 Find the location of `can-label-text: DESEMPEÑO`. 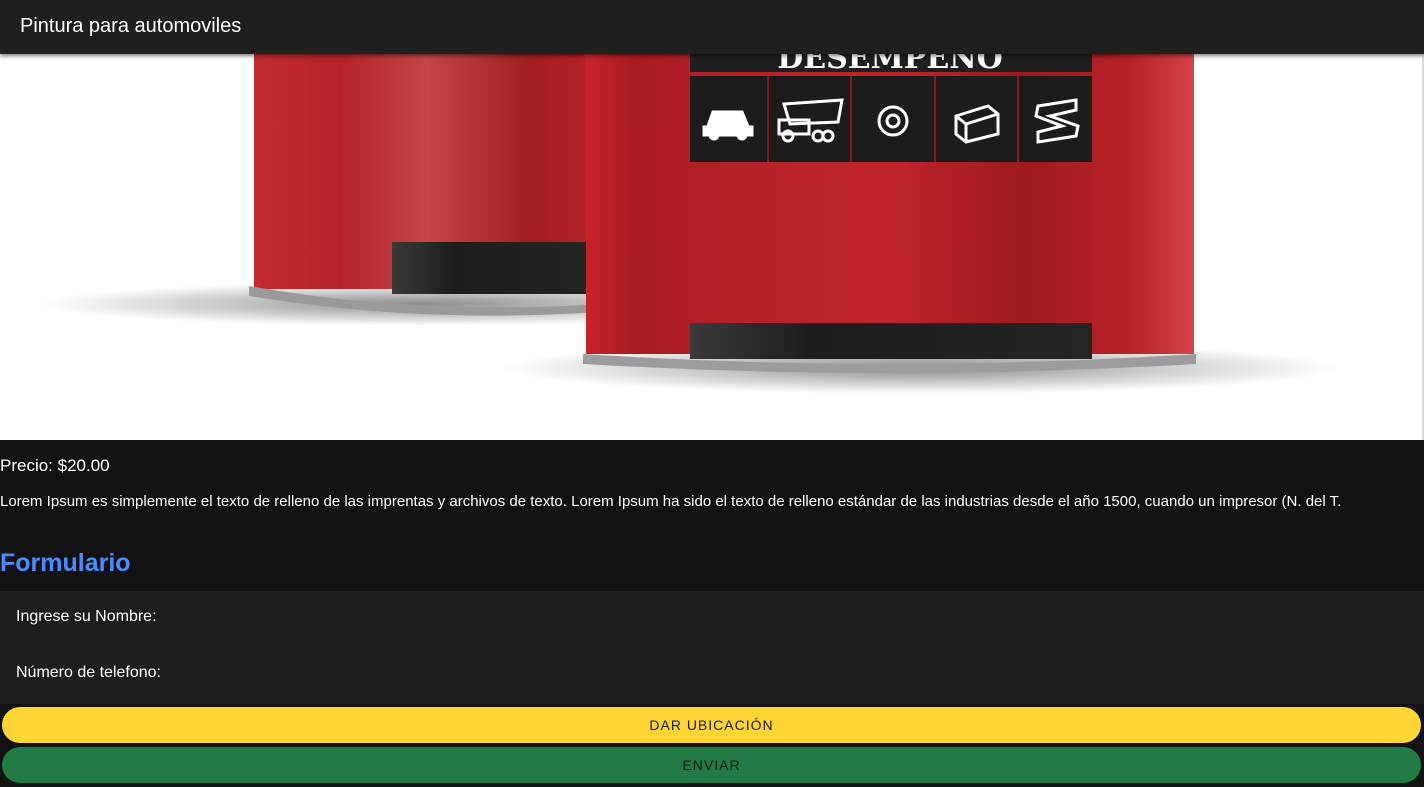

can-label-text: DESEMPEÑO is located at coordinates (890, 65).